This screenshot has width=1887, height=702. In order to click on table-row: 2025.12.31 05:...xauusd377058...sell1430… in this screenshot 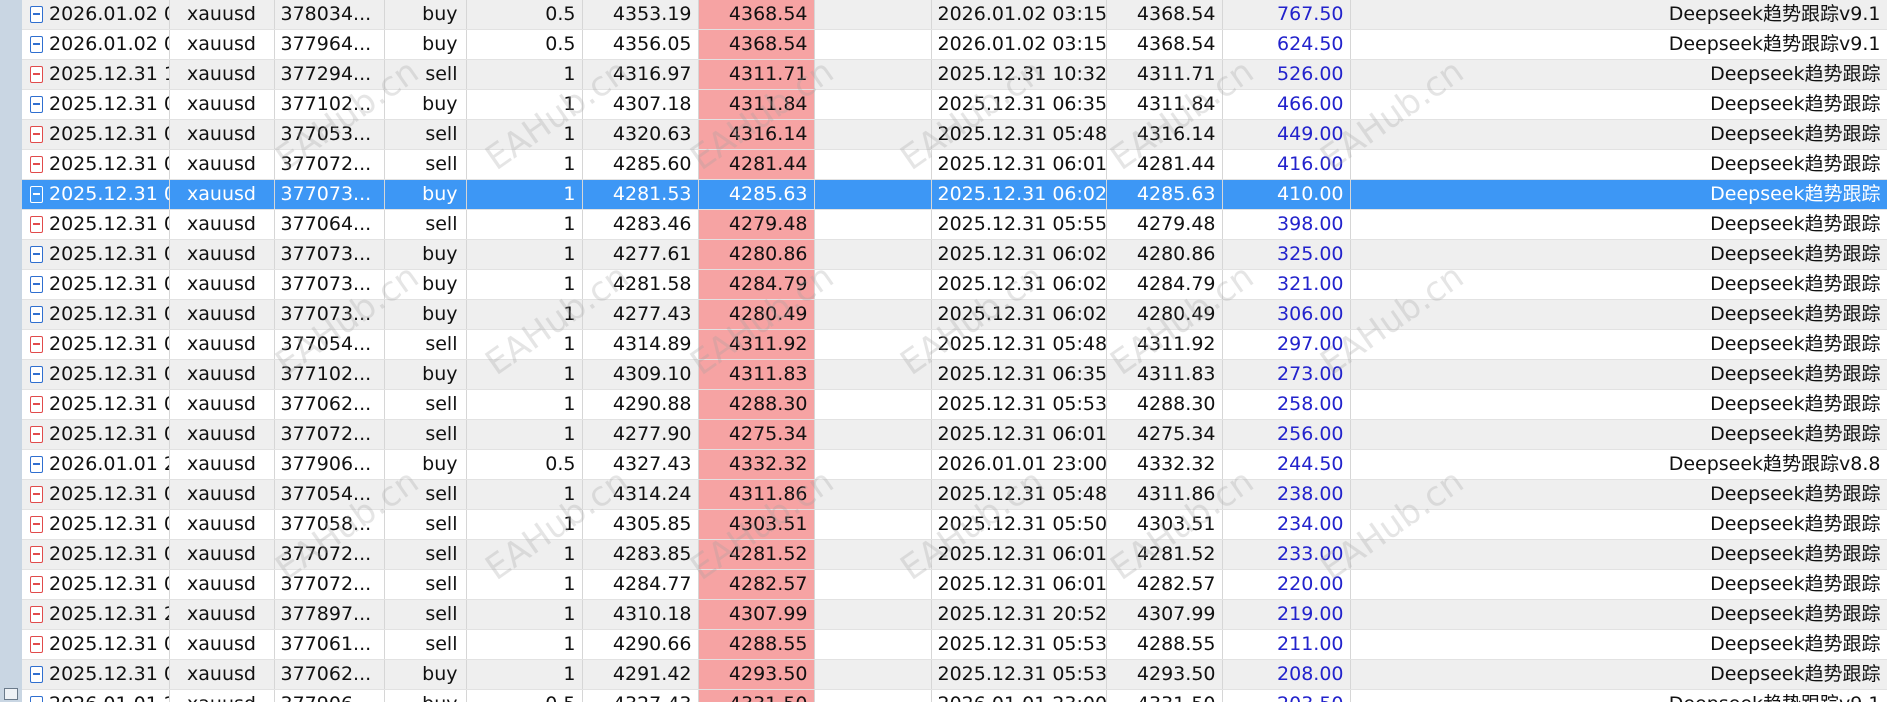, I will do `click(954, 524)`.